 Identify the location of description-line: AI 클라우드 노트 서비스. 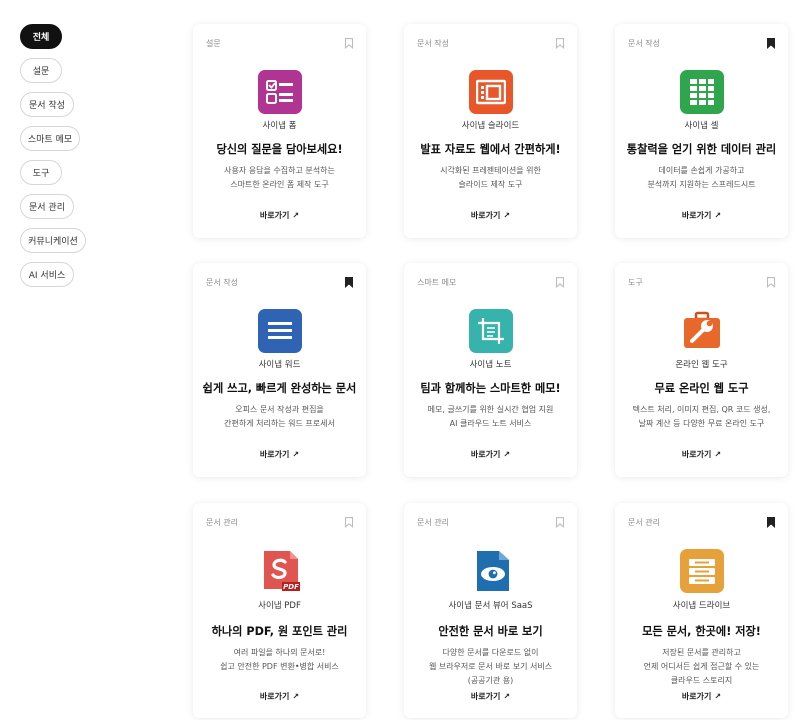
(490, 423).